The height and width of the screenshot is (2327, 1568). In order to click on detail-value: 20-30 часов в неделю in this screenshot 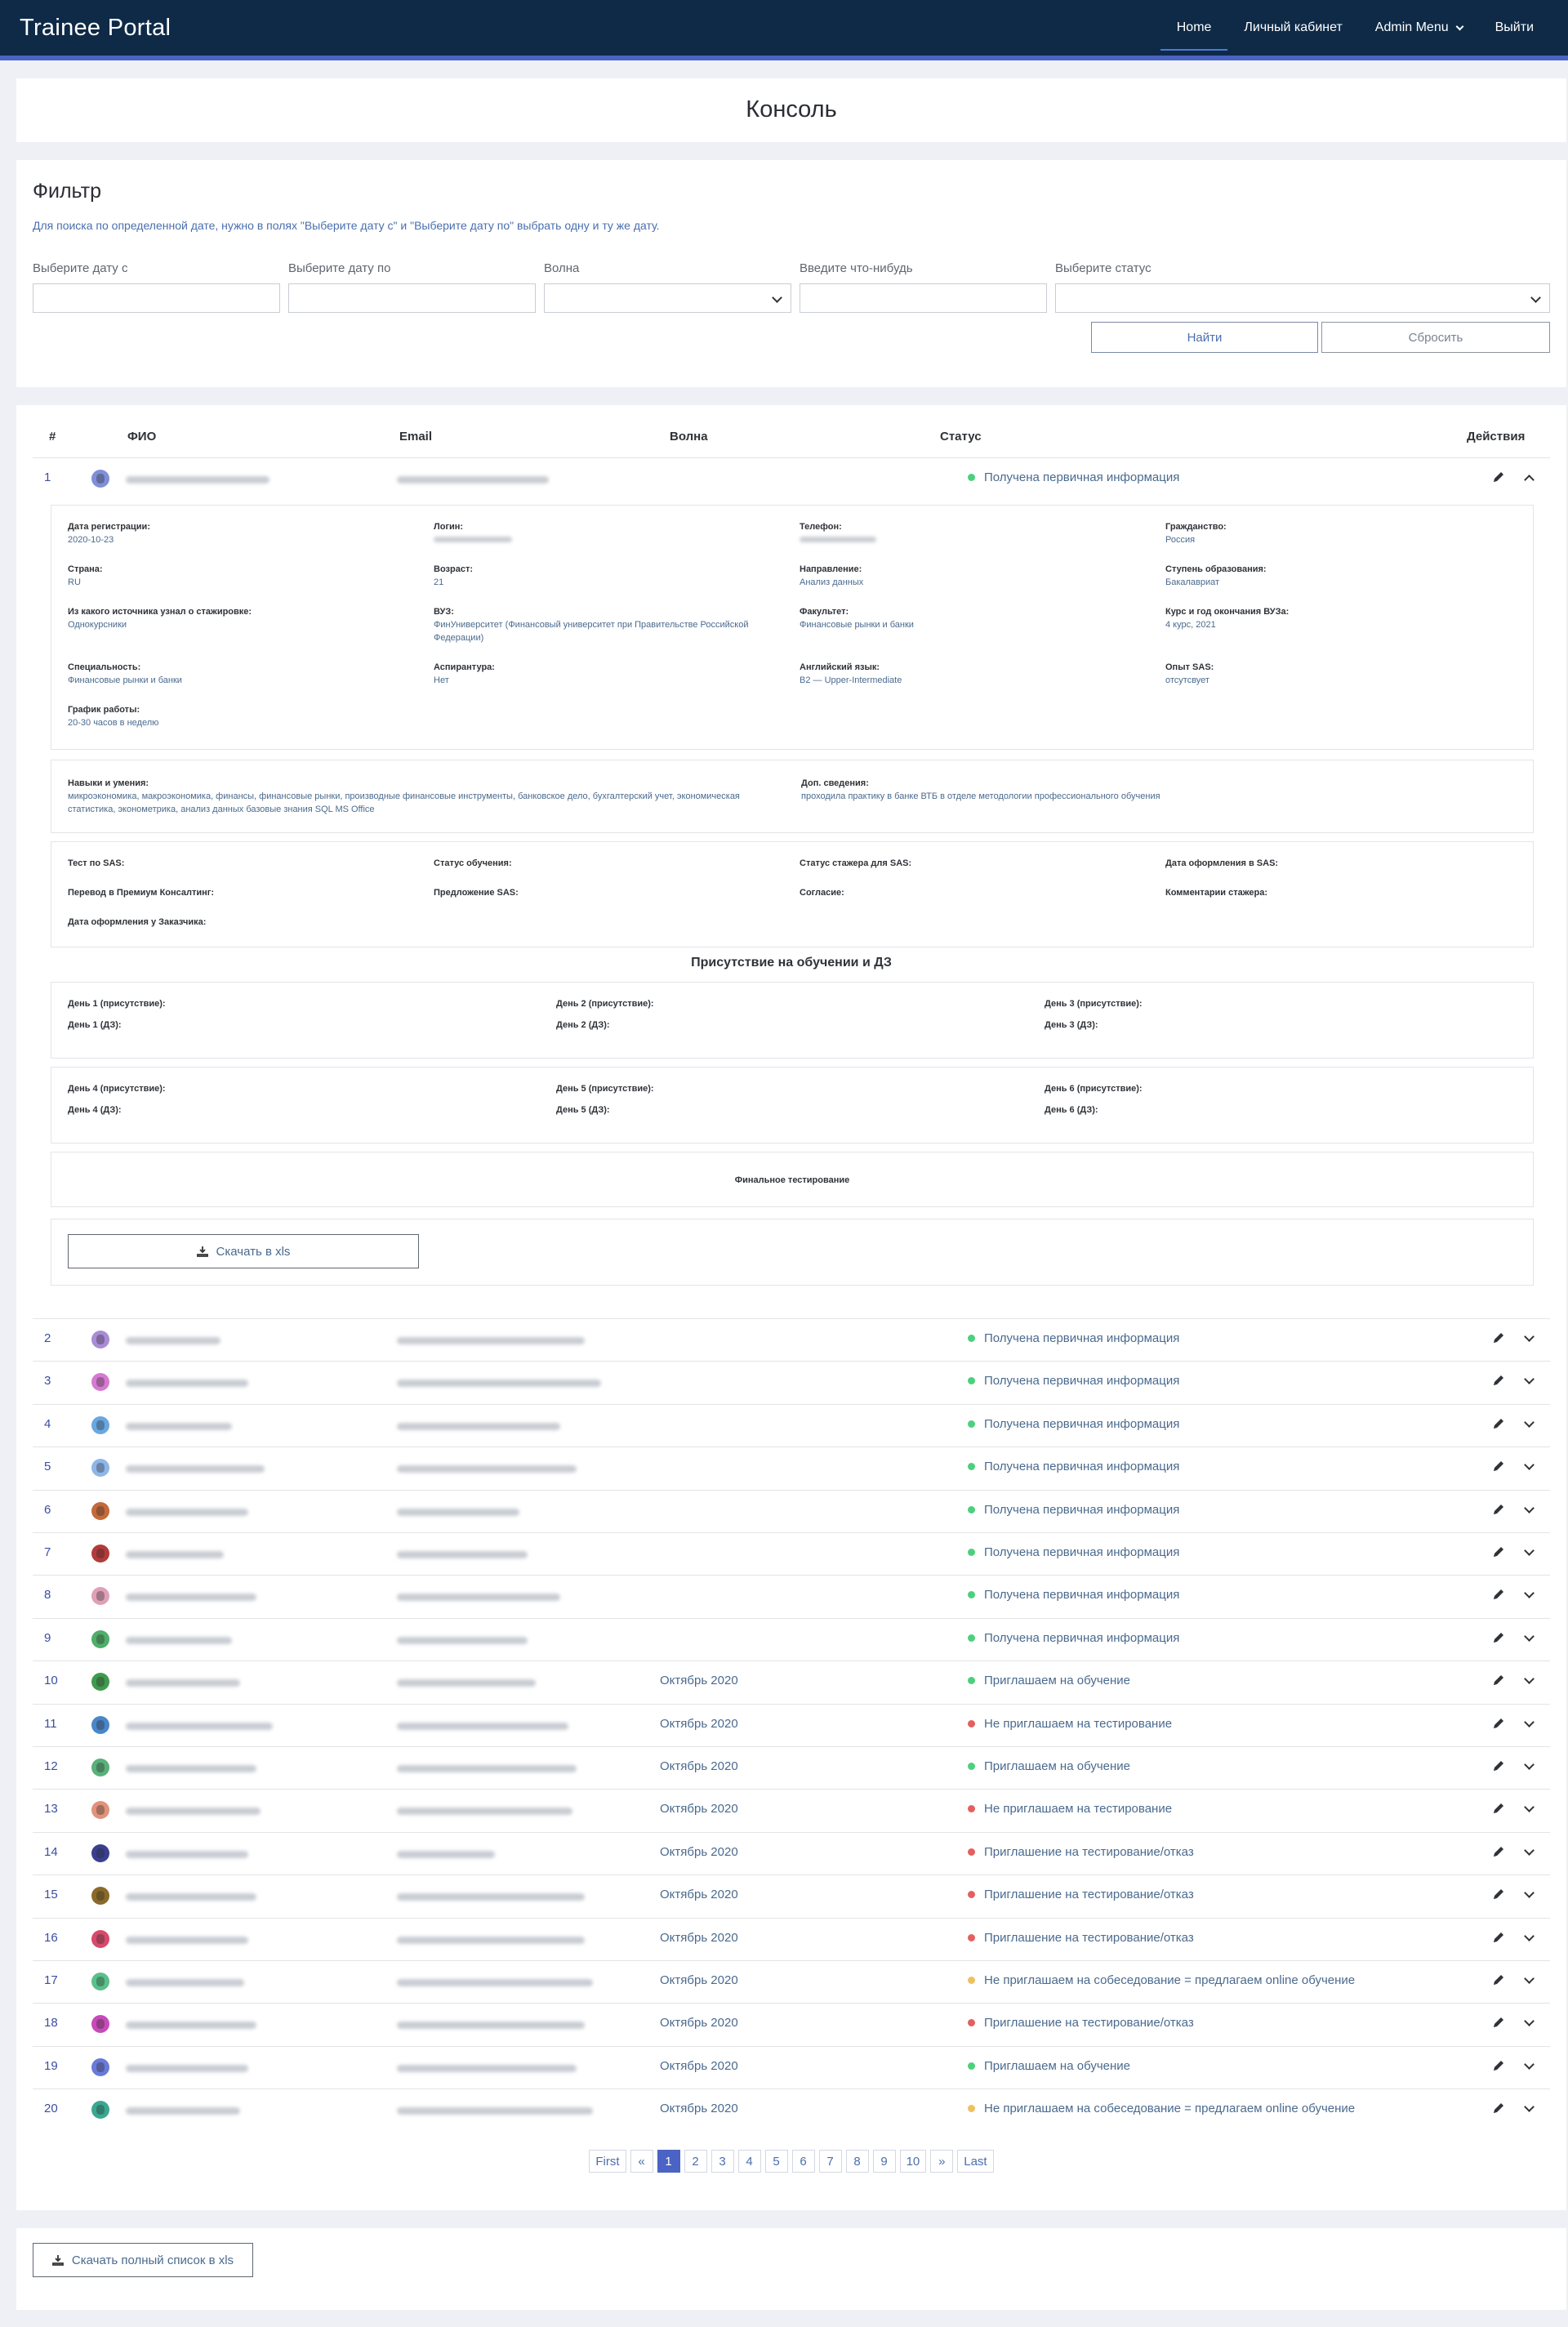, I will do `click(113, 723)`.